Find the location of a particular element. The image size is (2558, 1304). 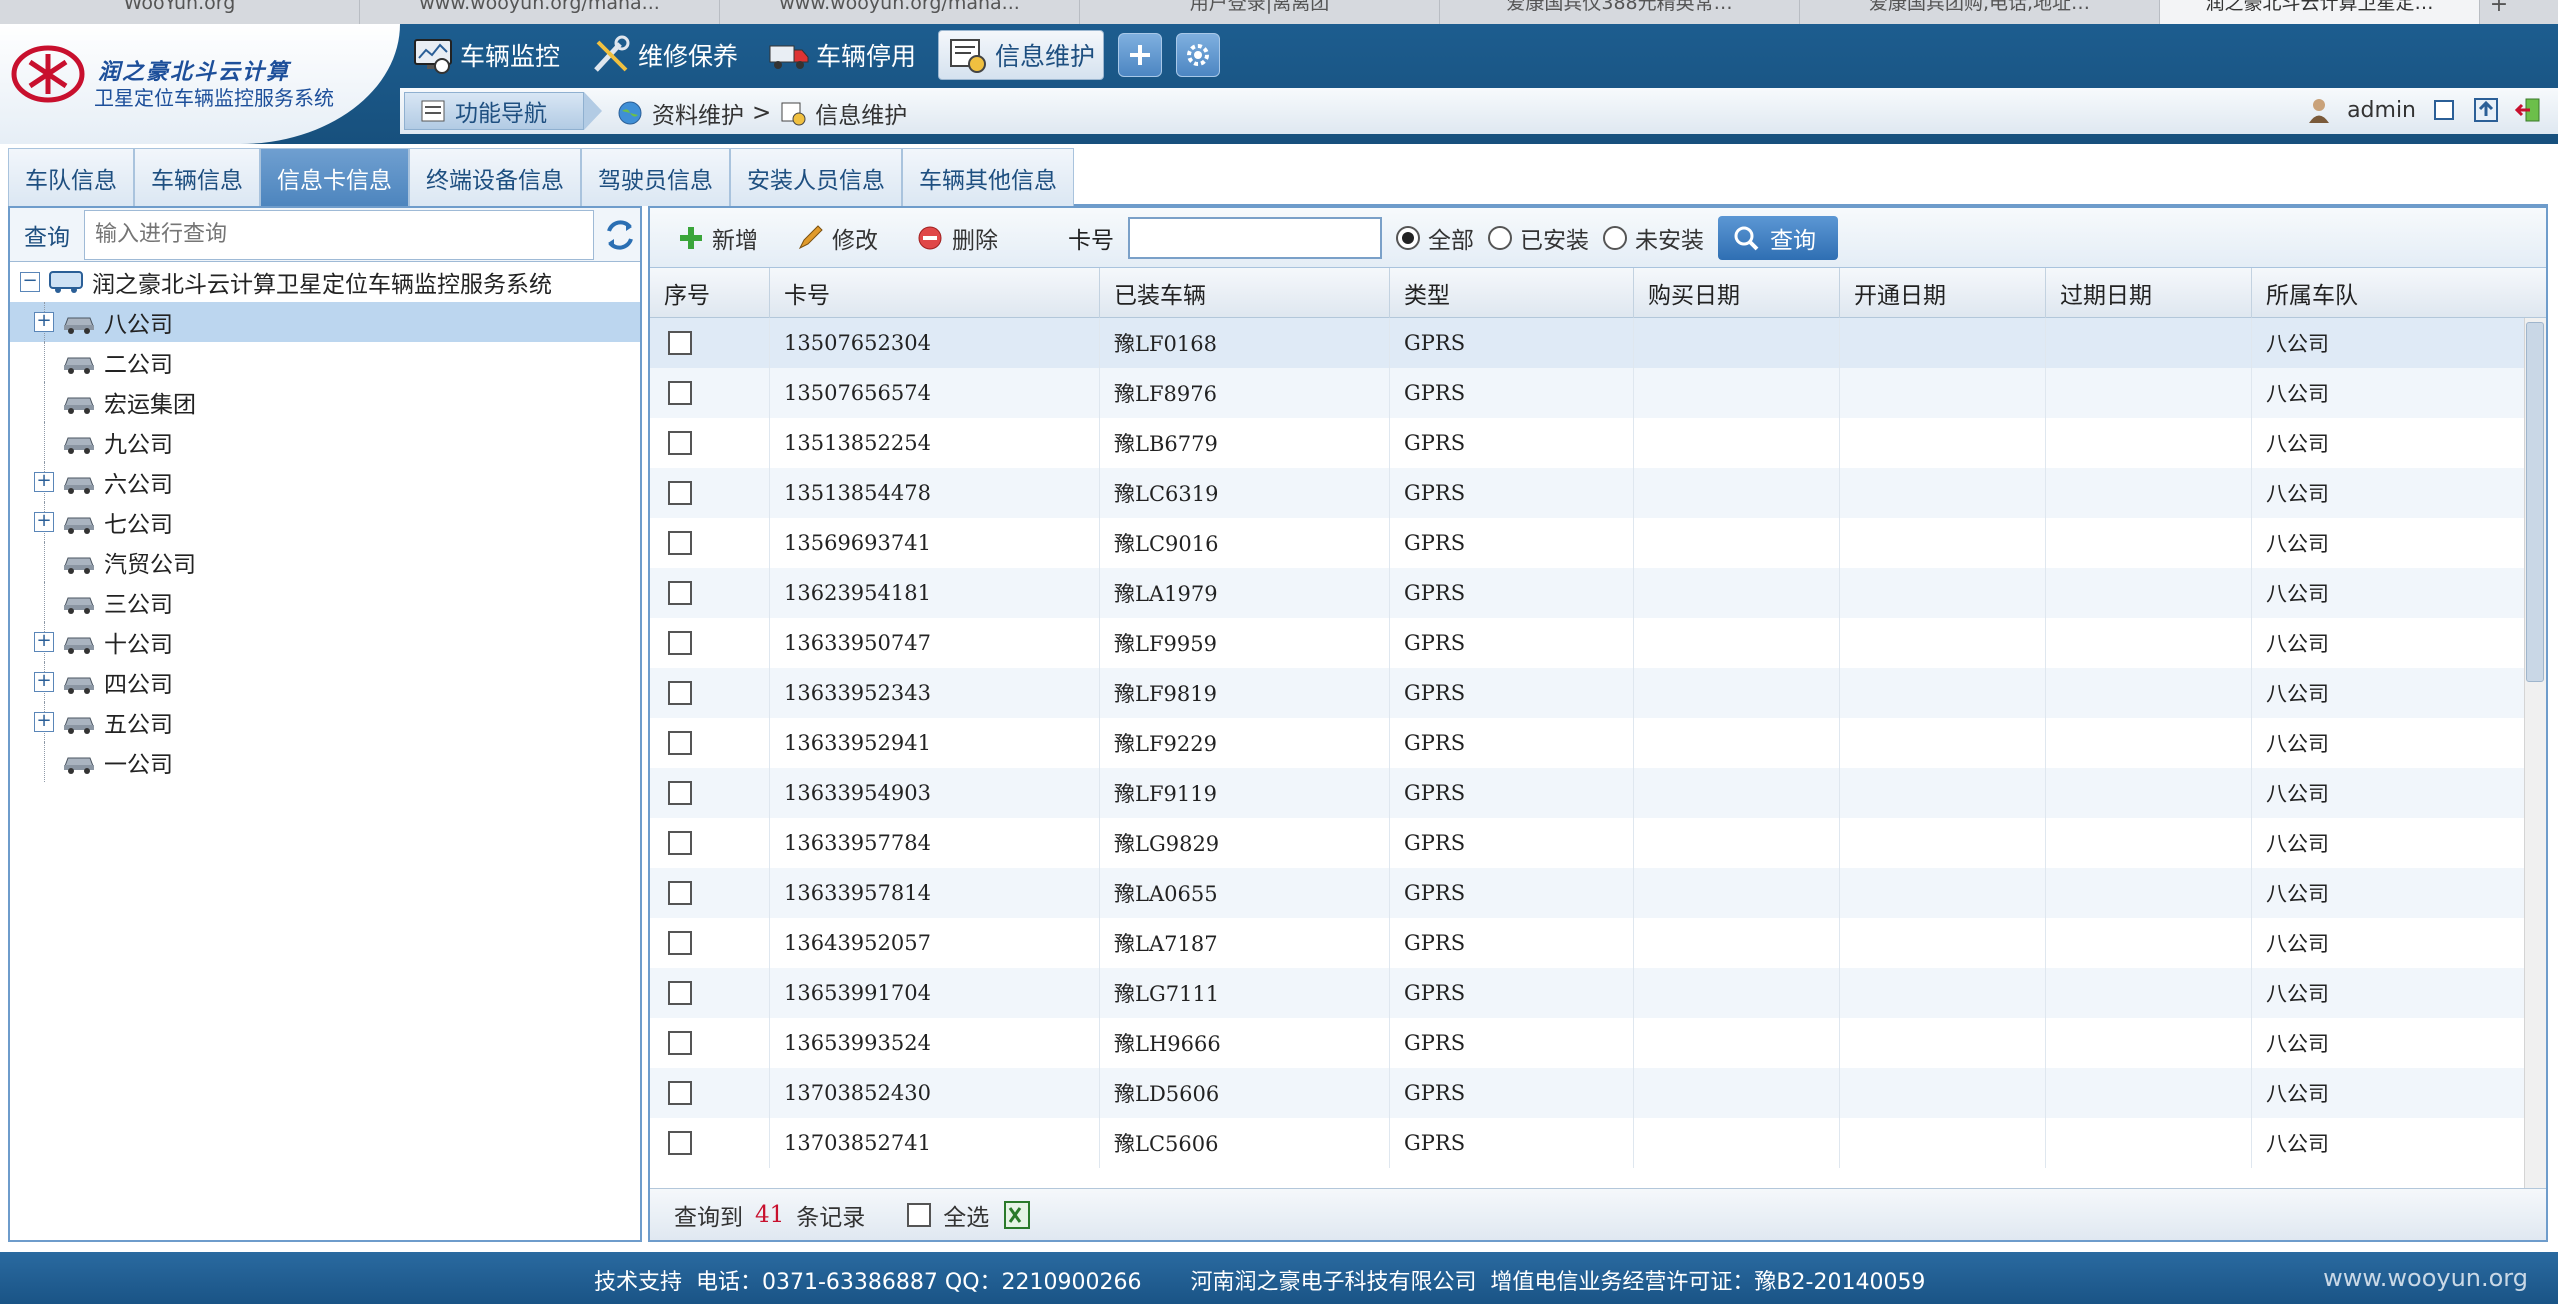

table-row: 13633957784 豫LG9829 GPRS 八公司 is located at coordinates (1598, 843).